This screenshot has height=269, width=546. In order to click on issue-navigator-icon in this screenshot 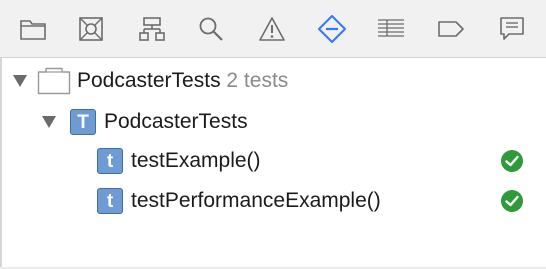, I will do `click(272, 29)`.